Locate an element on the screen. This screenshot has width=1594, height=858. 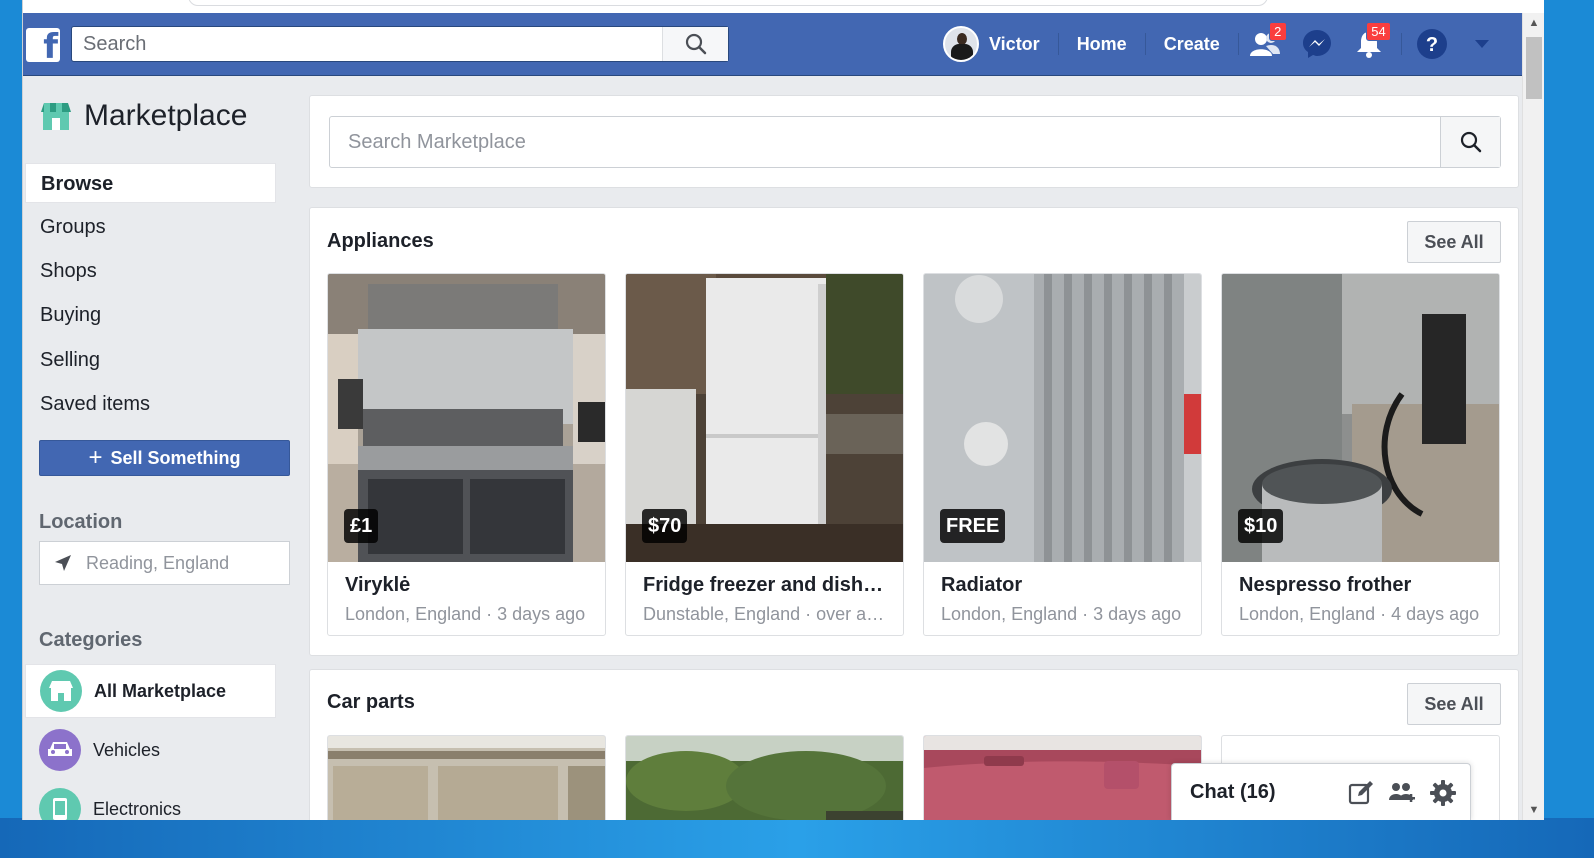
listing-photo-red-car is located at coordinates (1062, 778).